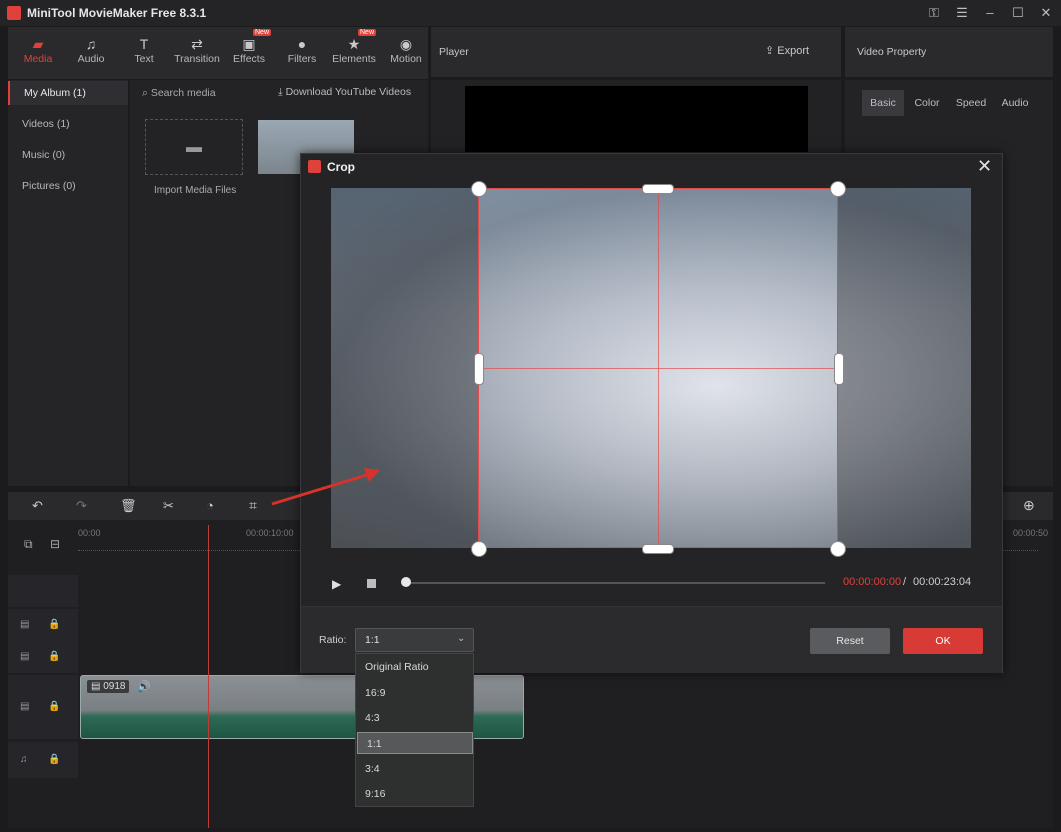 The width and height of the screenshot is (1061, 832). I want to click on search-icon: ⌕, so click(146, 93).